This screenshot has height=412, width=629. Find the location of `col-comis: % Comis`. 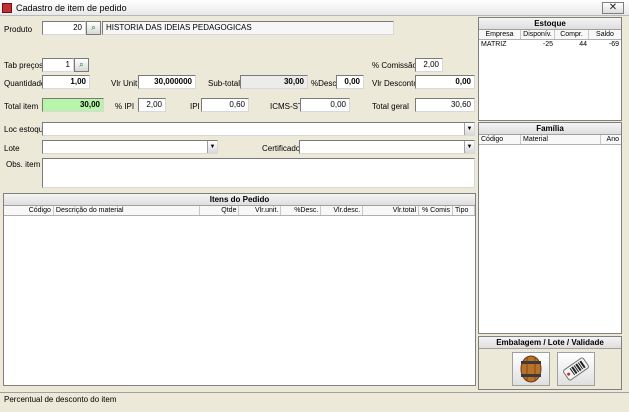

col-comis: % Comis is located at coordinates (436, 210).